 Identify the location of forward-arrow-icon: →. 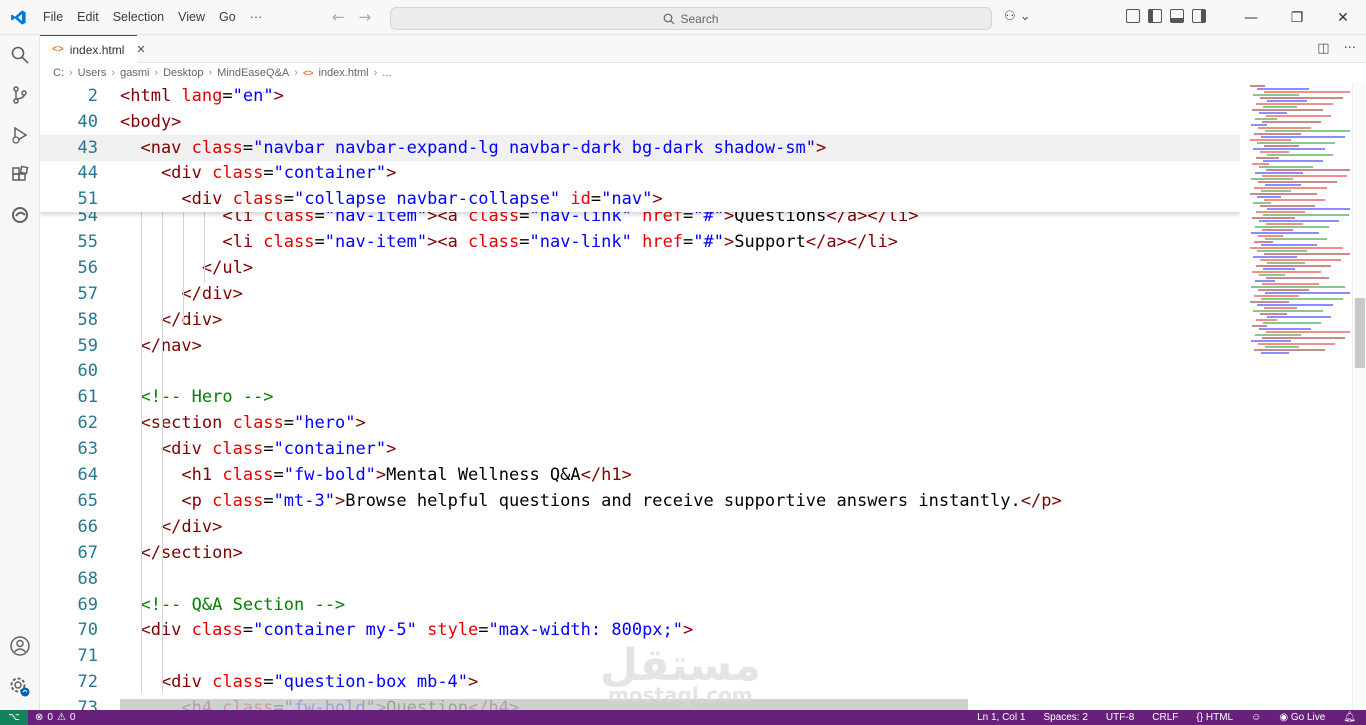
(365, 17).